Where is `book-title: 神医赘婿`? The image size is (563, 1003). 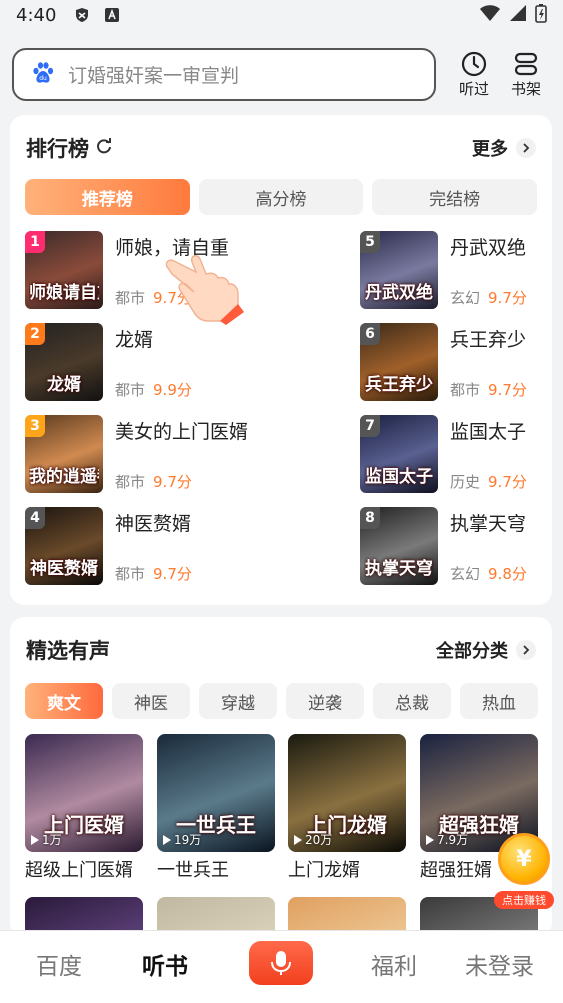
book-title: 神医赘婿 is located at coordinates (153, 524).